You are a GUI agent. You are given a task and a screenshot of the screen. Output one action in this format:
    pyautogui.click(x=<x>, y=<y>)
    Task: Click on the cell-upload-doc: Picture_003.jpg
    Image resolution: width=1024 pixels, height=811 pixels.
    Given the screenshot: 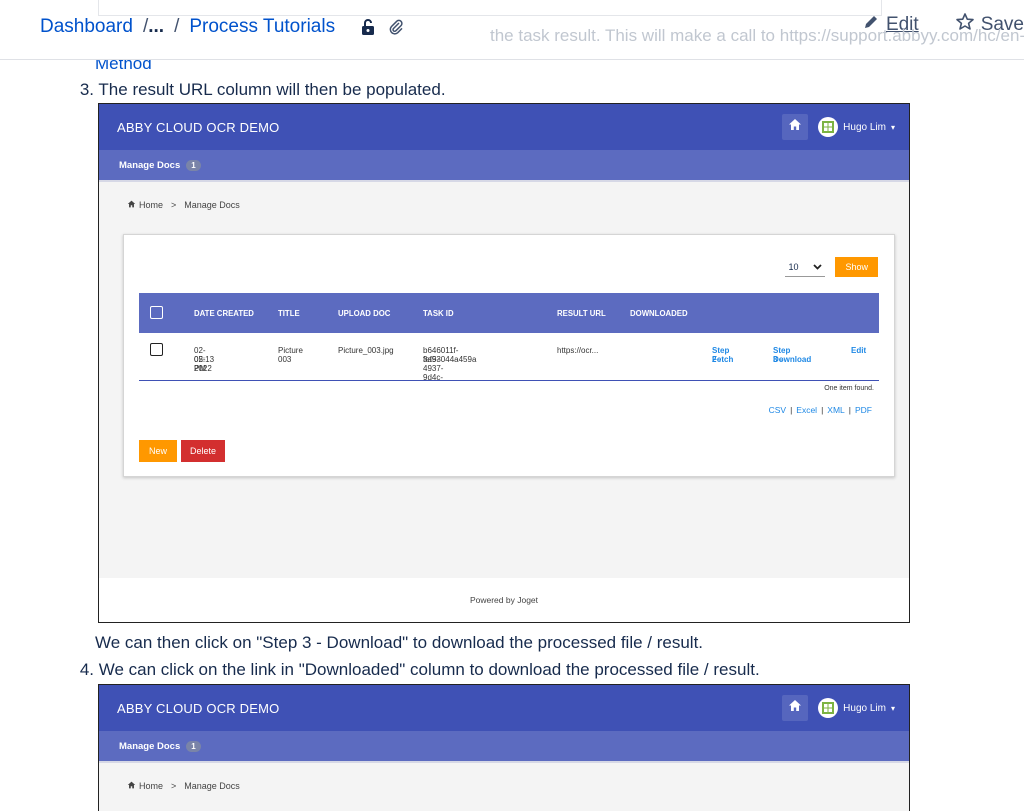 What is the action you would take?
    pyautogui.click(x=366, y=350)
    